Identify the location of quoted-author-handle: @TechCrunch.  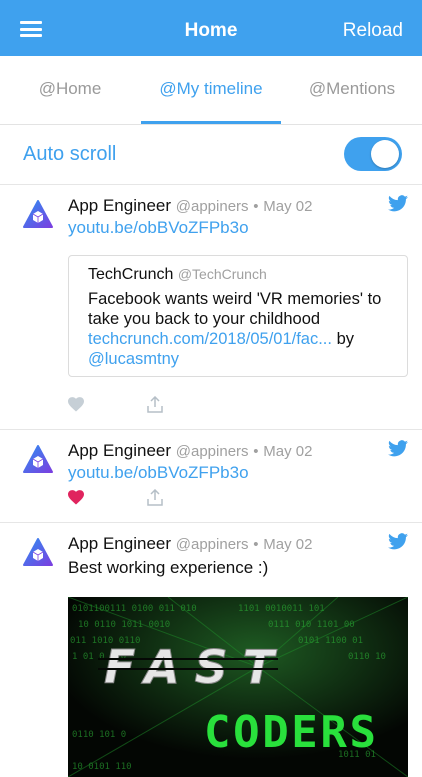
(222, 274).